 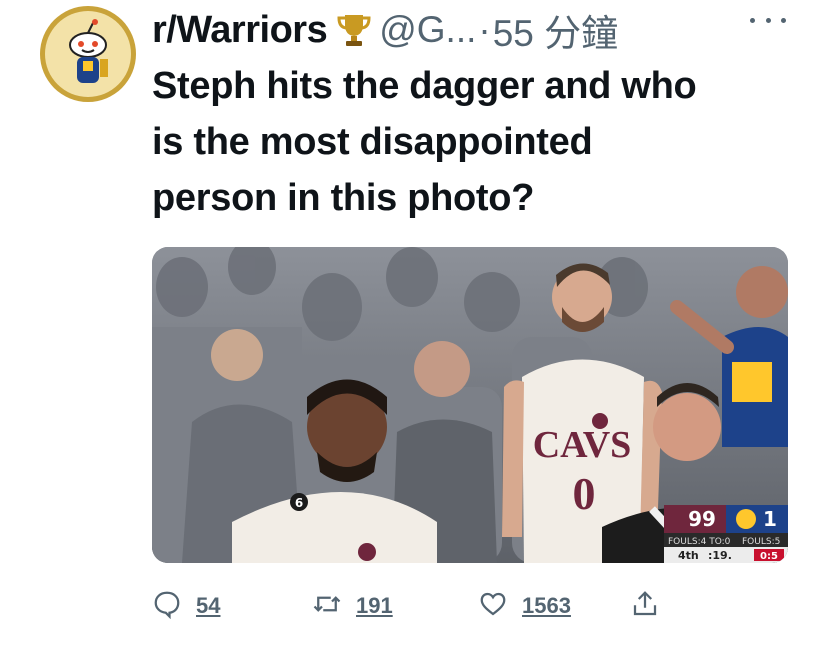 What do you see at coordinates (768, 20) in the screenshot?
I see `more-icon` at bounding box center [768, 20].